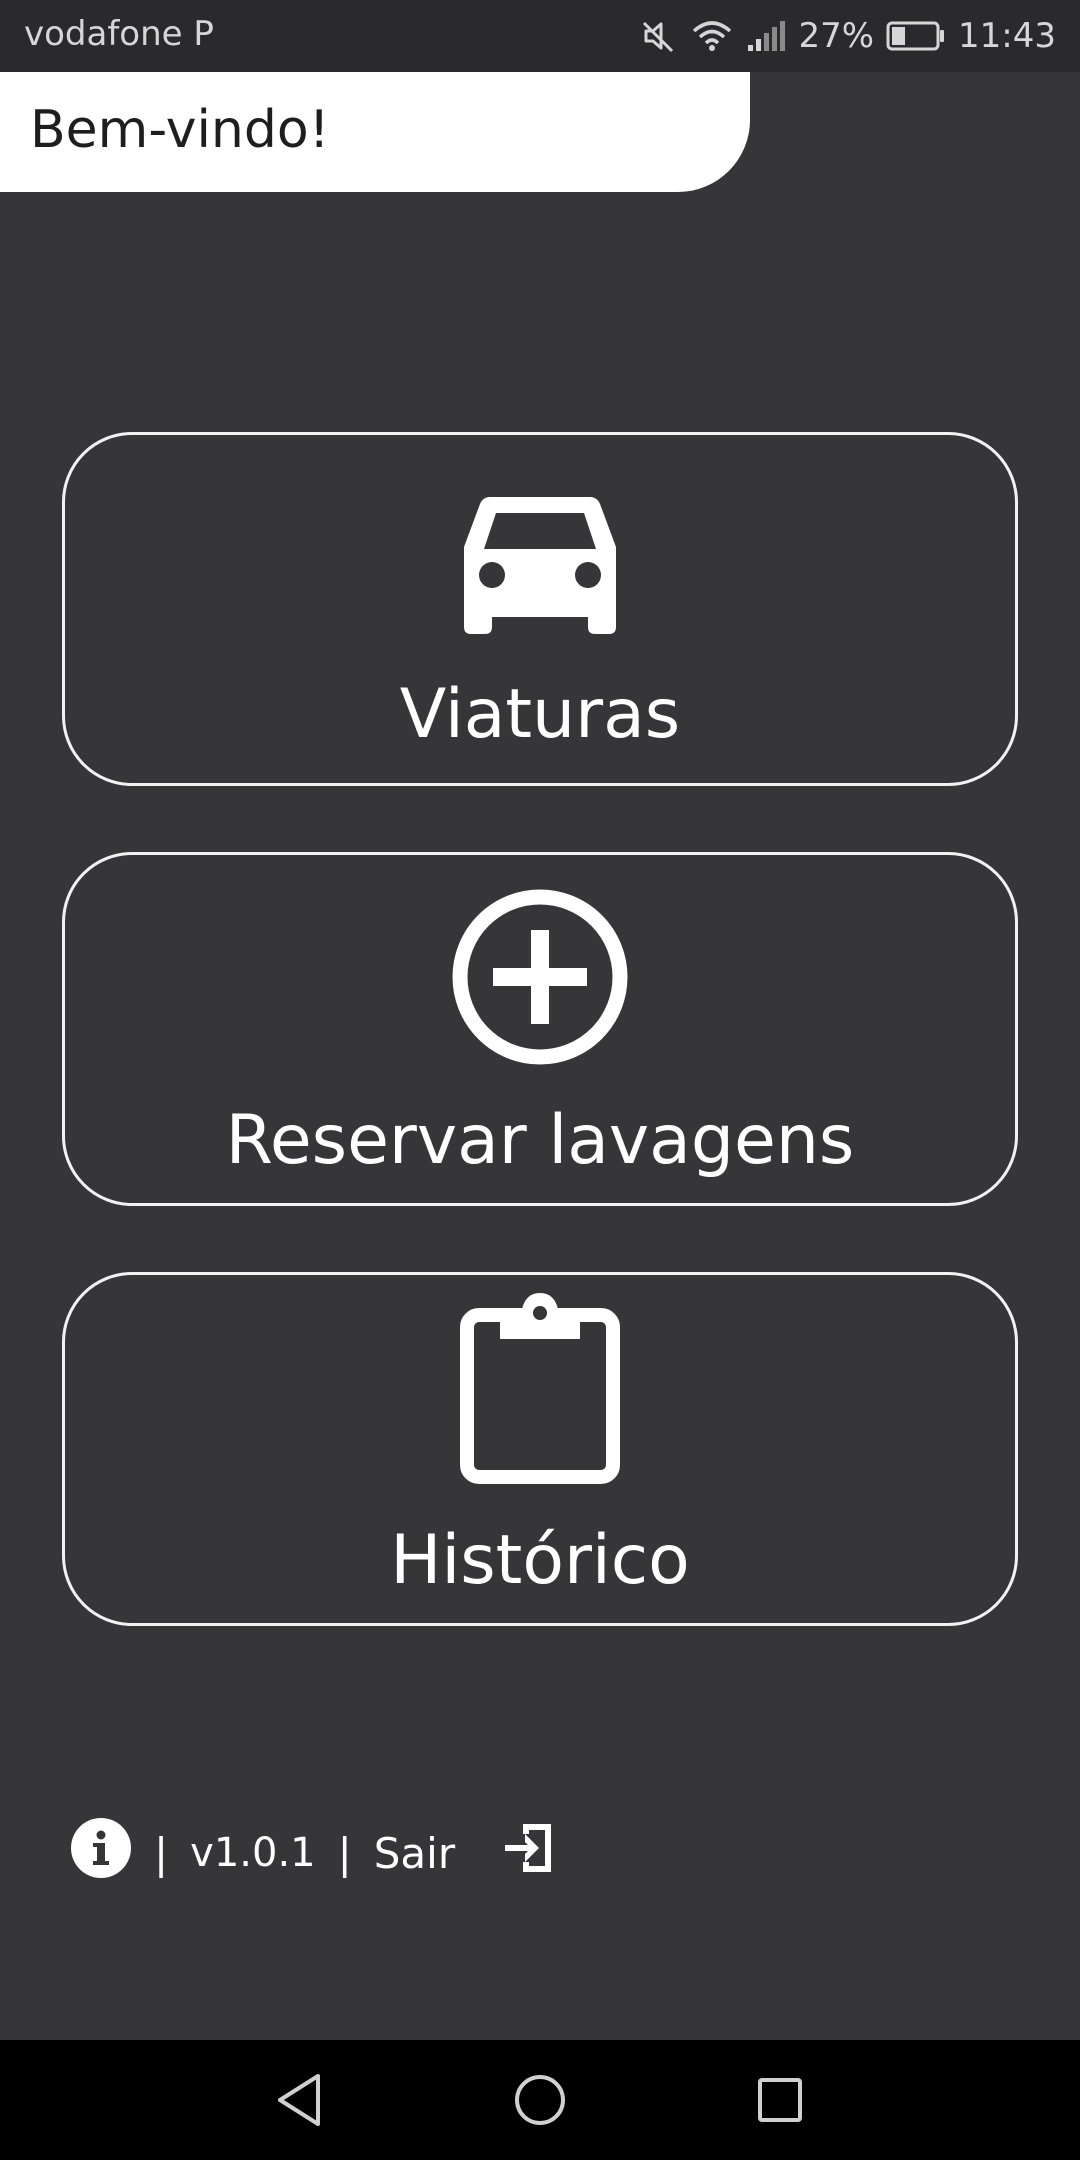 Image resolution: width=1080 pixels, height=2160 pixels. What do you see at coordinates (528, 1853) in the screenshot?
I see `exit-icon` at bounding box center [528, 1853].